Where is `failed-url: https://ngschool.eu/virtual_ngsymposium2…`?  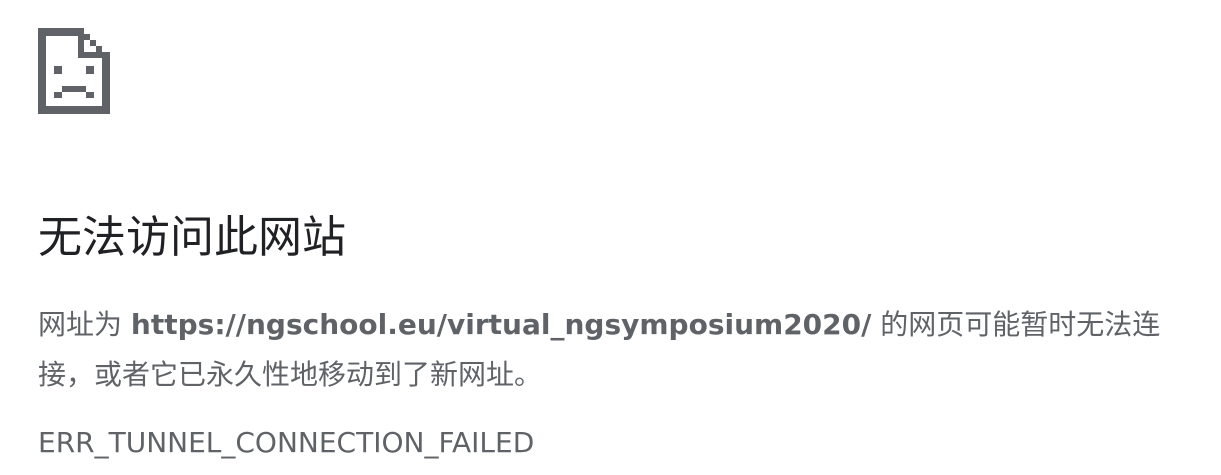 failed-url: https://ngschool.eu/virtual_ngsymposium2… is located at coordinates (501, 324).